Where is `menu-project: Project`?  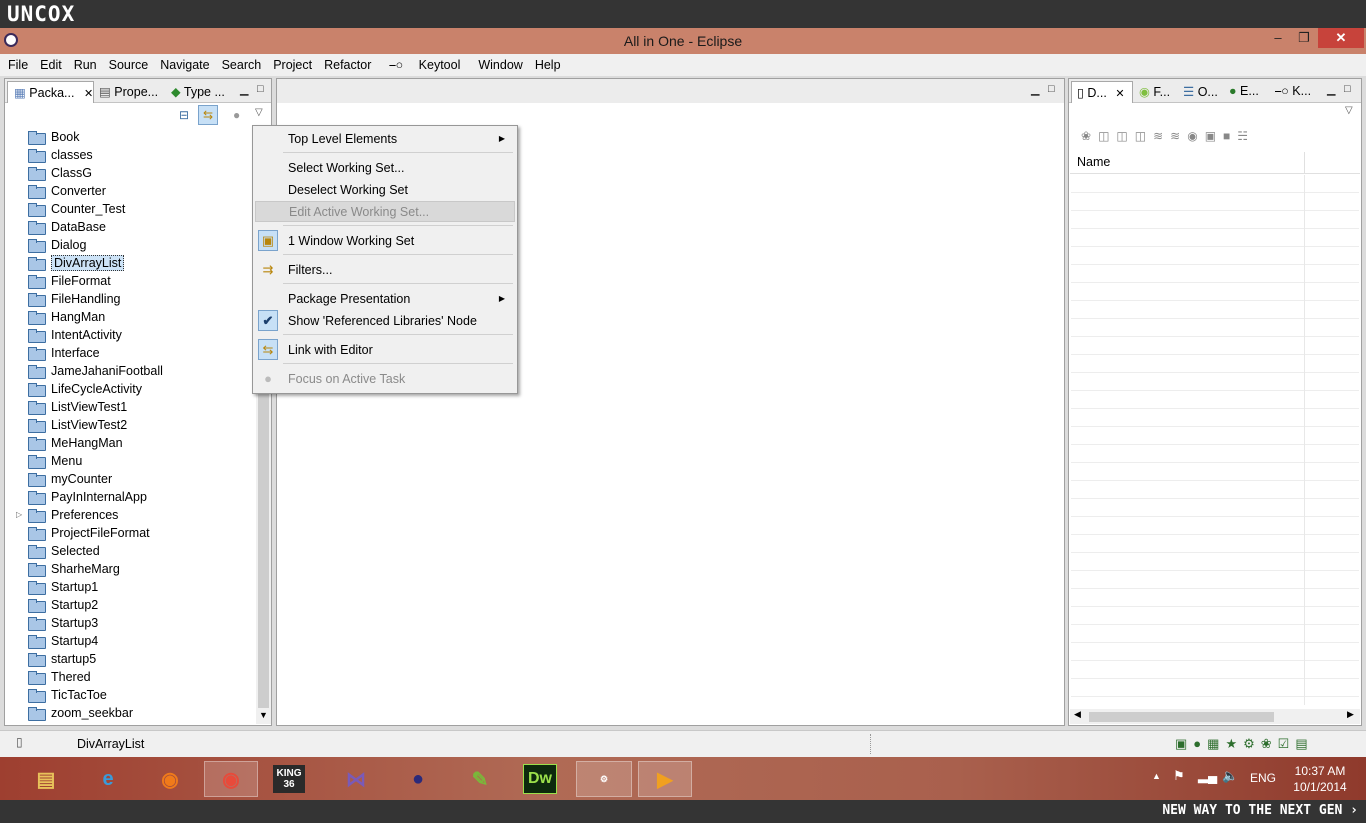
menu-project: Project is located at coordinates (292, 65).